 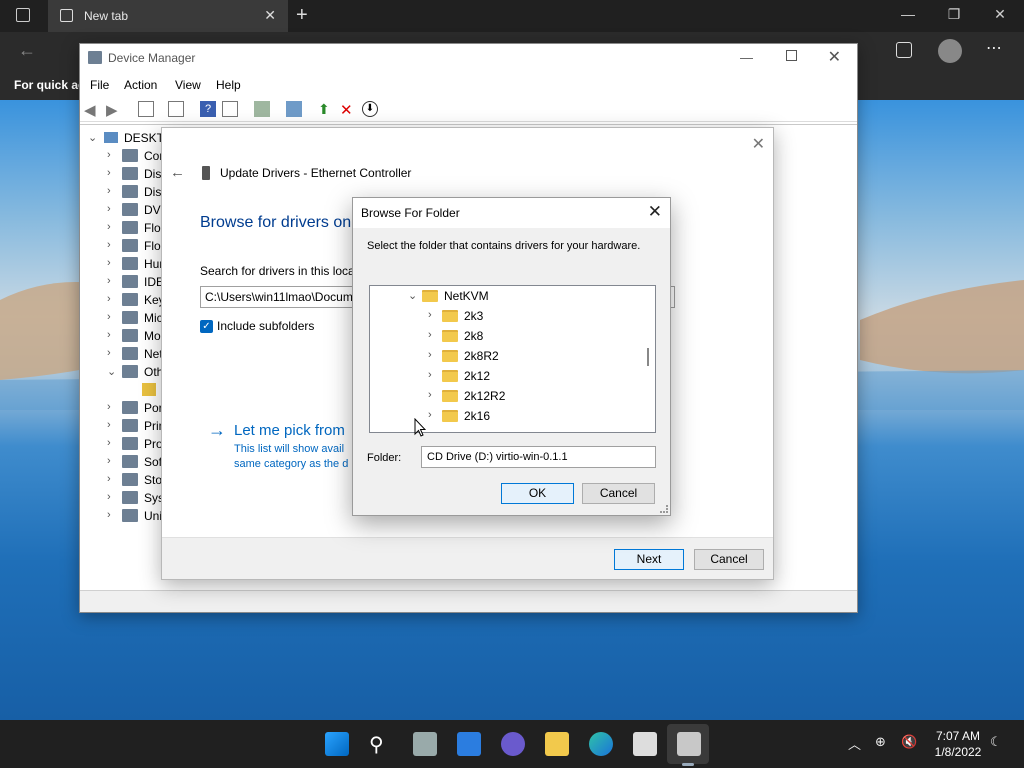 I want to click on tree-item: › Mo, so click(x=121, y=336).